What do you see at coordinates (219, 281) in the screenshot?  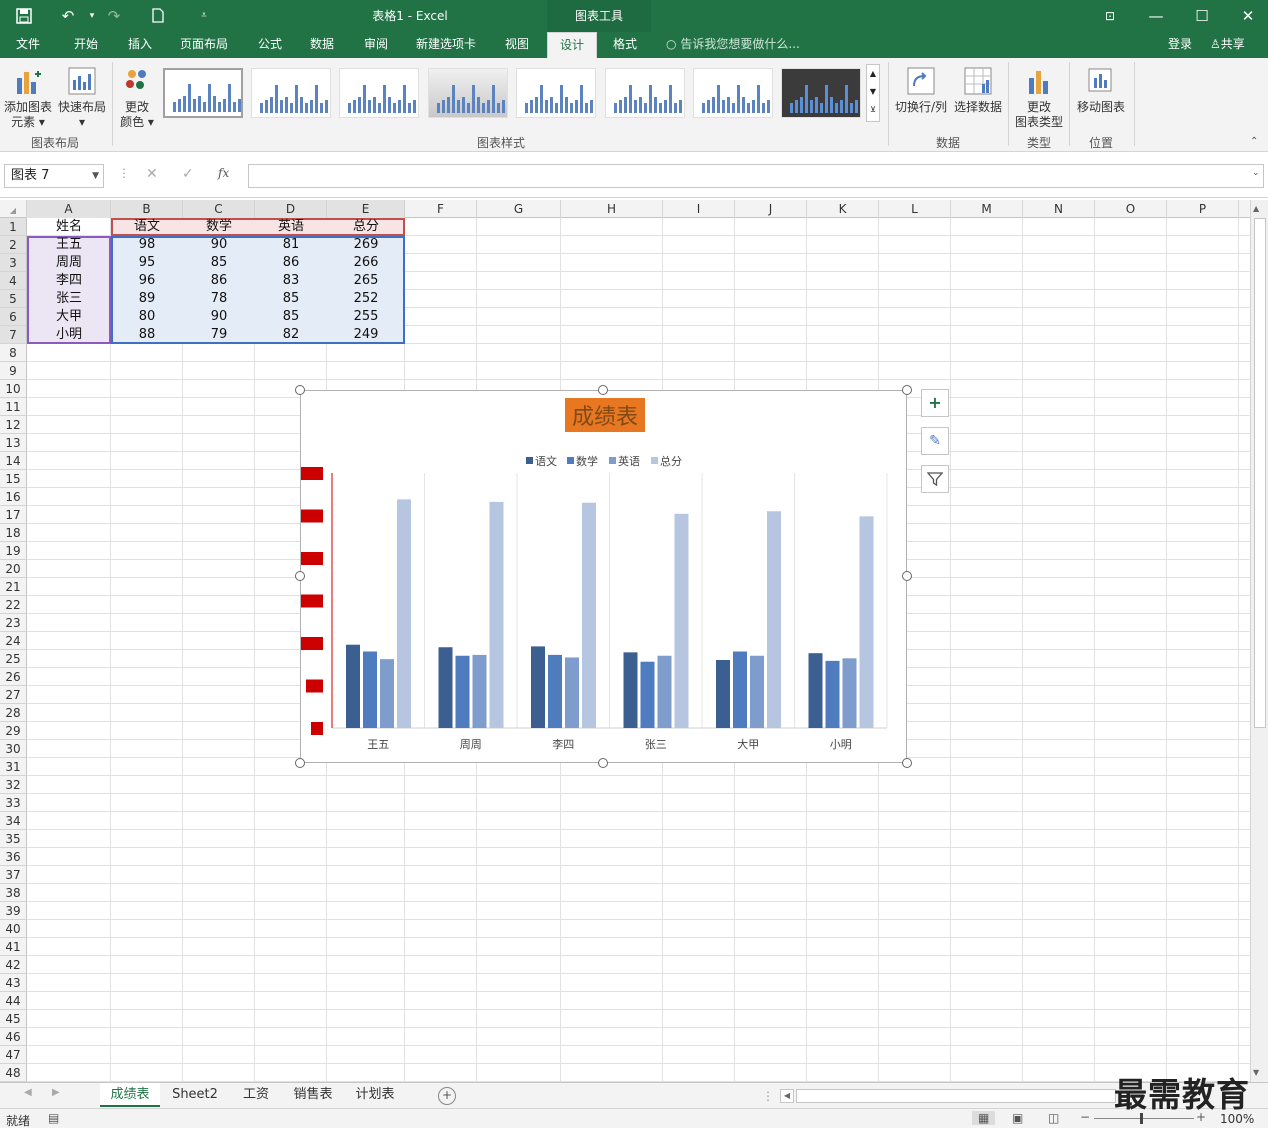 I see `table-cell: 86` at bounding box center [219, 281].